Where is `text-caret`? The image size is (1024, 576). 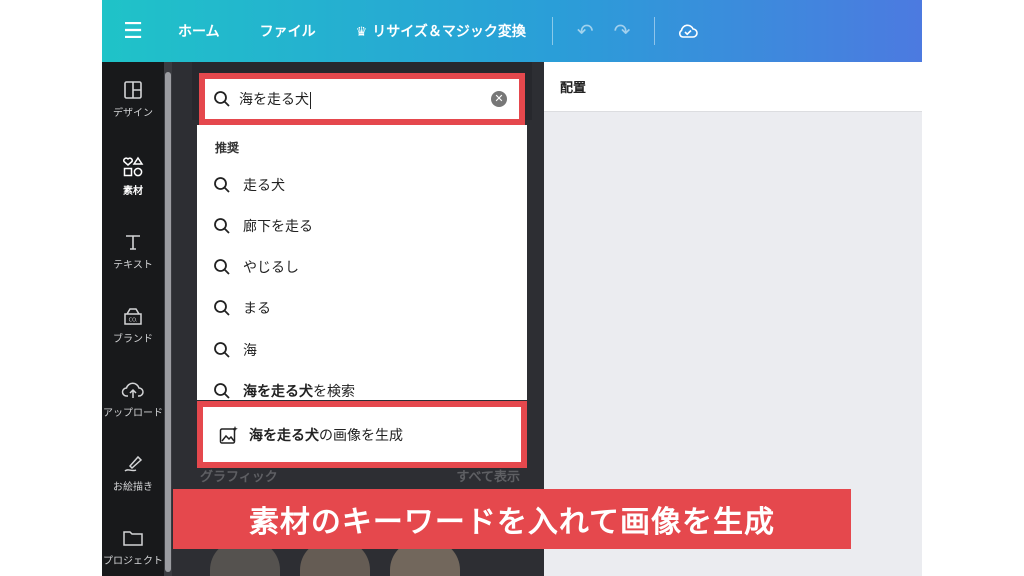 text-caret is located at coordinates (310, 100).